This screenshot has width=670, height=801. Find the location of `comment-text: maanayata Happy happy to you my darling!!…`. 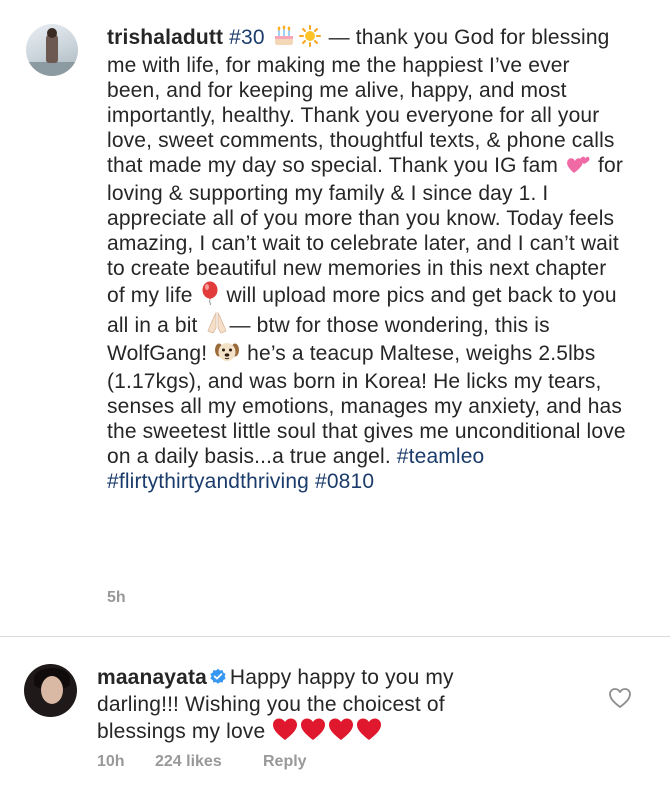

comment-text: maanayata Happy happy to you my darling!!… is located at coordinates (317, 706).